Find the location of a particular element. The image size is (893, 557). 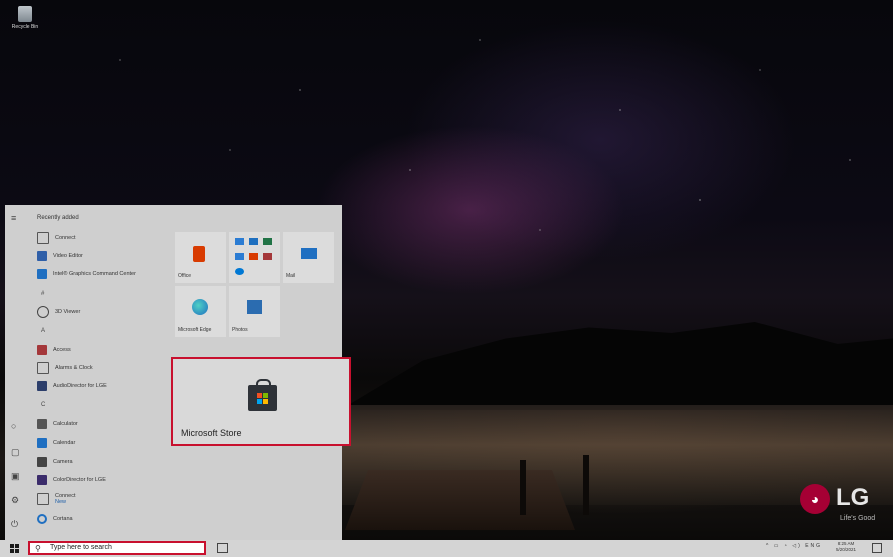

app-item-3d-viewer: 3D Viewer is located at coordinates (58, 312).